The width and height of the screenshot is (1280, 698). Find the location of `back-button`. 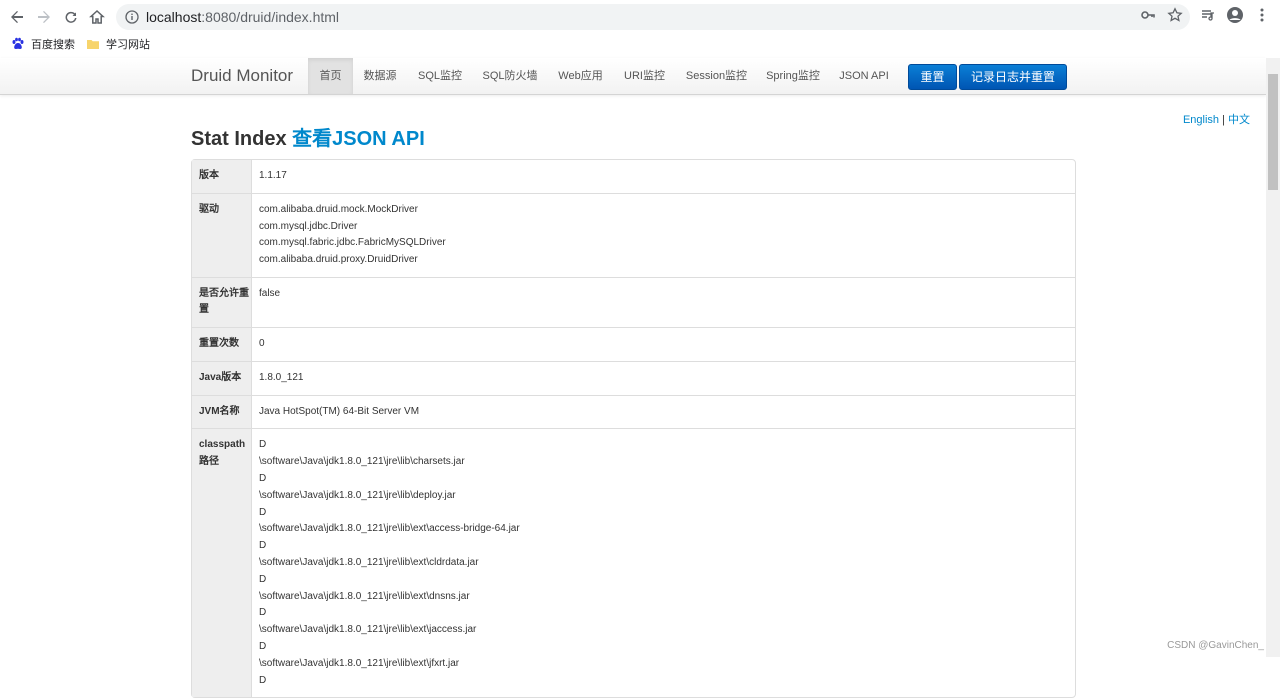

back-button is located at coordinates (17, 17).